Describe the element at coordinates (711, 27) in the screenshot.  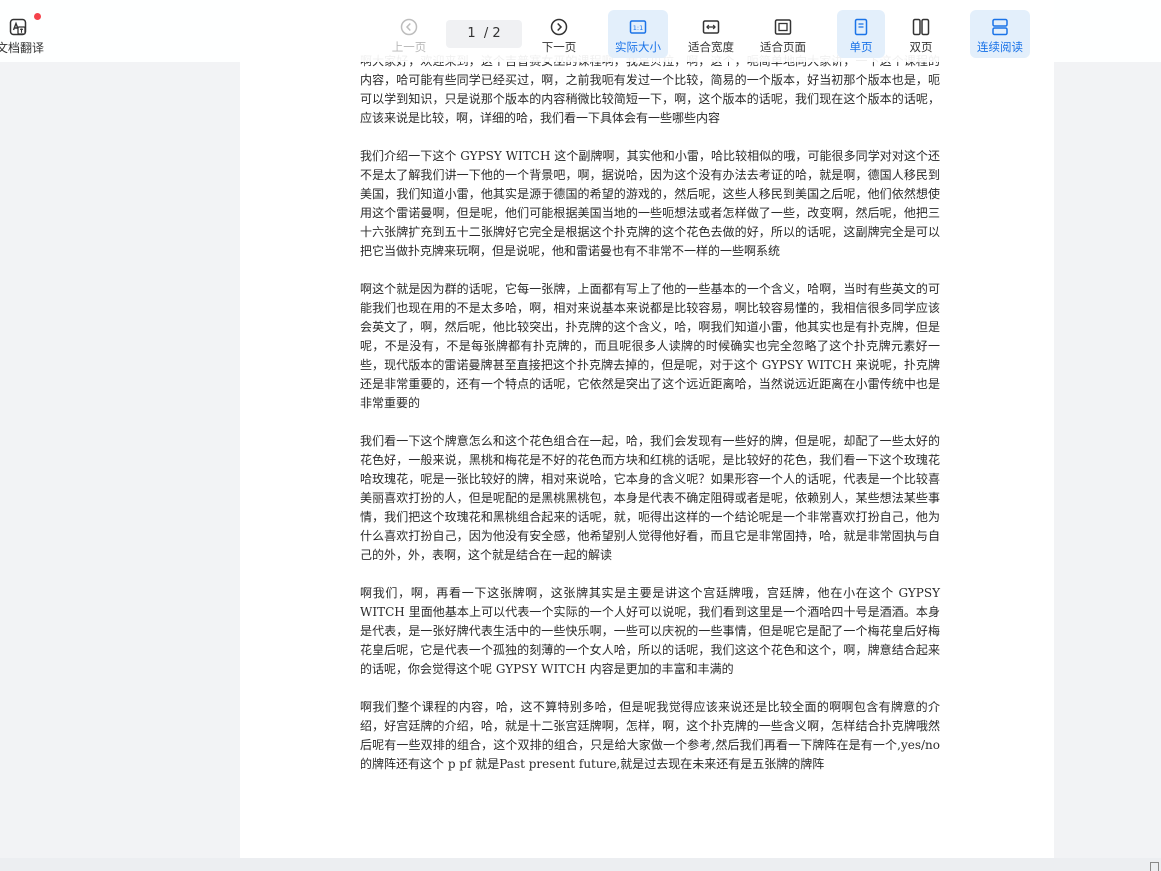
I see `fit-width-icon` at that location.